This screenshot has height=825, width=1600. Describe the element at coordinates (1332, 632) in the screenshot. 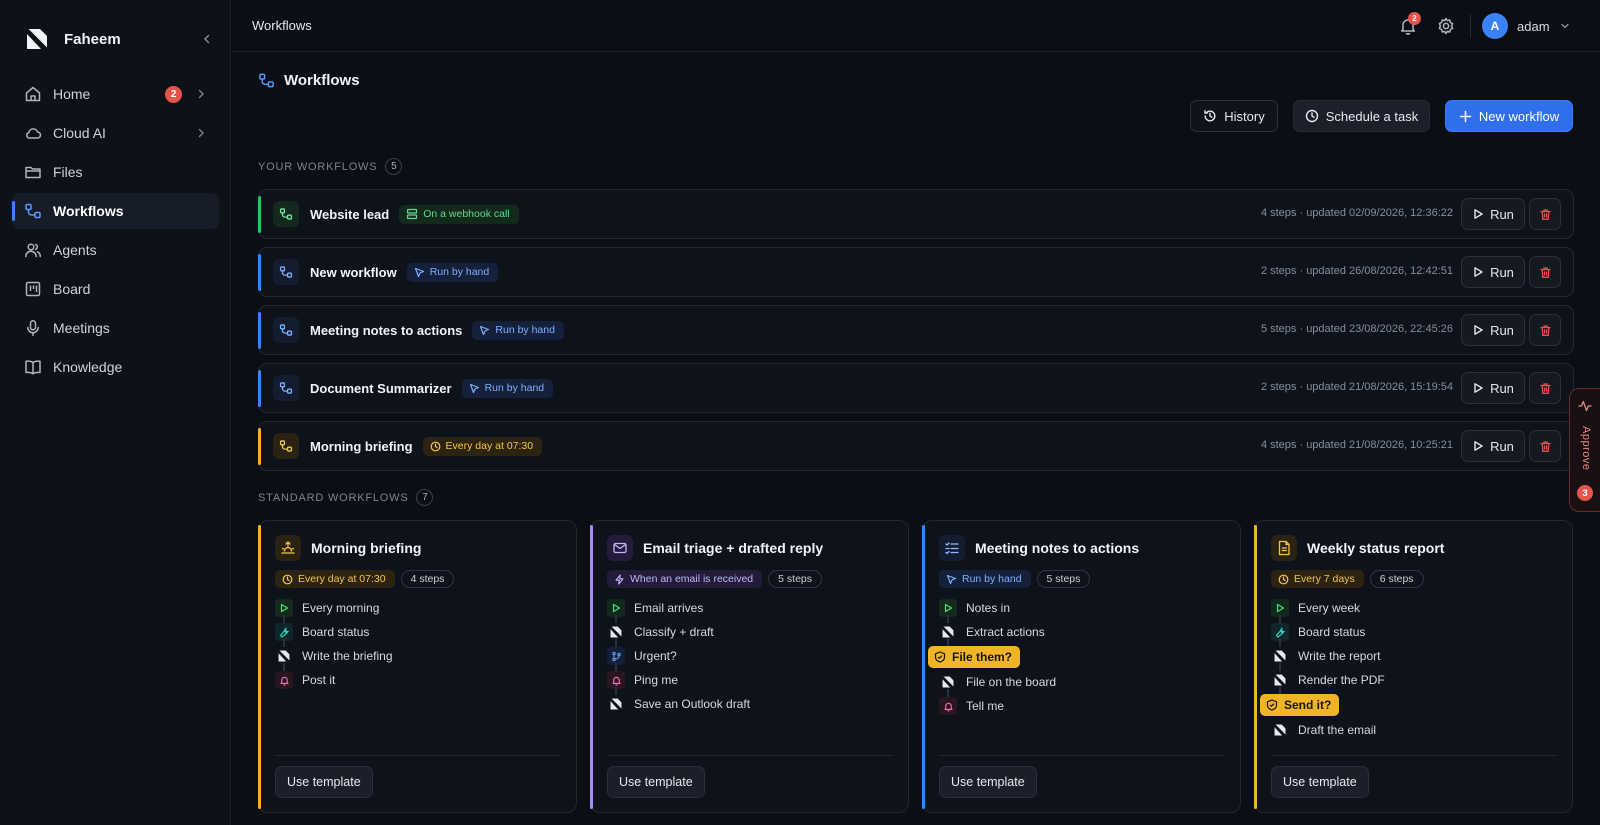

I see `step-label: Board status` at that location.